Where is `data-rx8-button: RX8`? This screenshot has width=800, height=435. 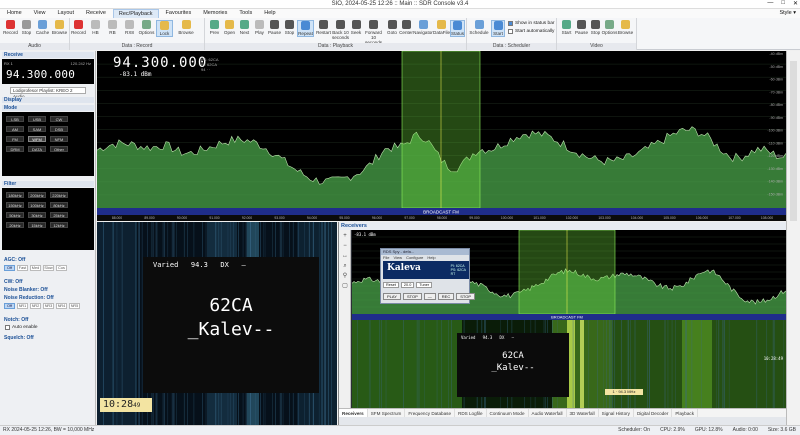 data-rx8-button: RX8 is located at coordinates (129, 27).